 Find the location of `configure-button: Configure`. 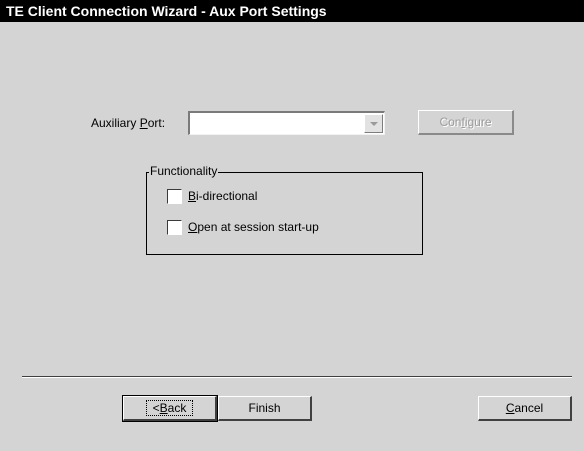

configure-button: Configure is located at coordinates (466, 122).